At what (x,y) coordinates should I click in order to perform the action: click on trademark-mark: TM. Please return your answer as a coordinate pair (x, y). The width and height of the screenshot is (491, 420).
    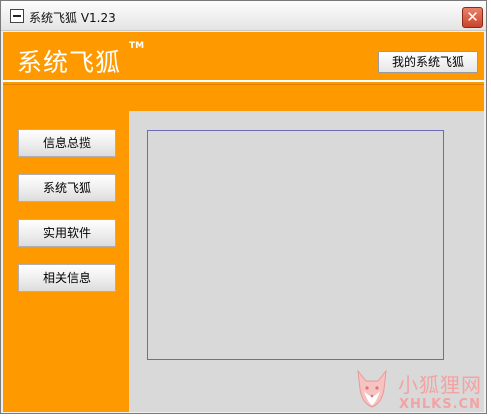
    Looking at the image, I should click on (137, 46).